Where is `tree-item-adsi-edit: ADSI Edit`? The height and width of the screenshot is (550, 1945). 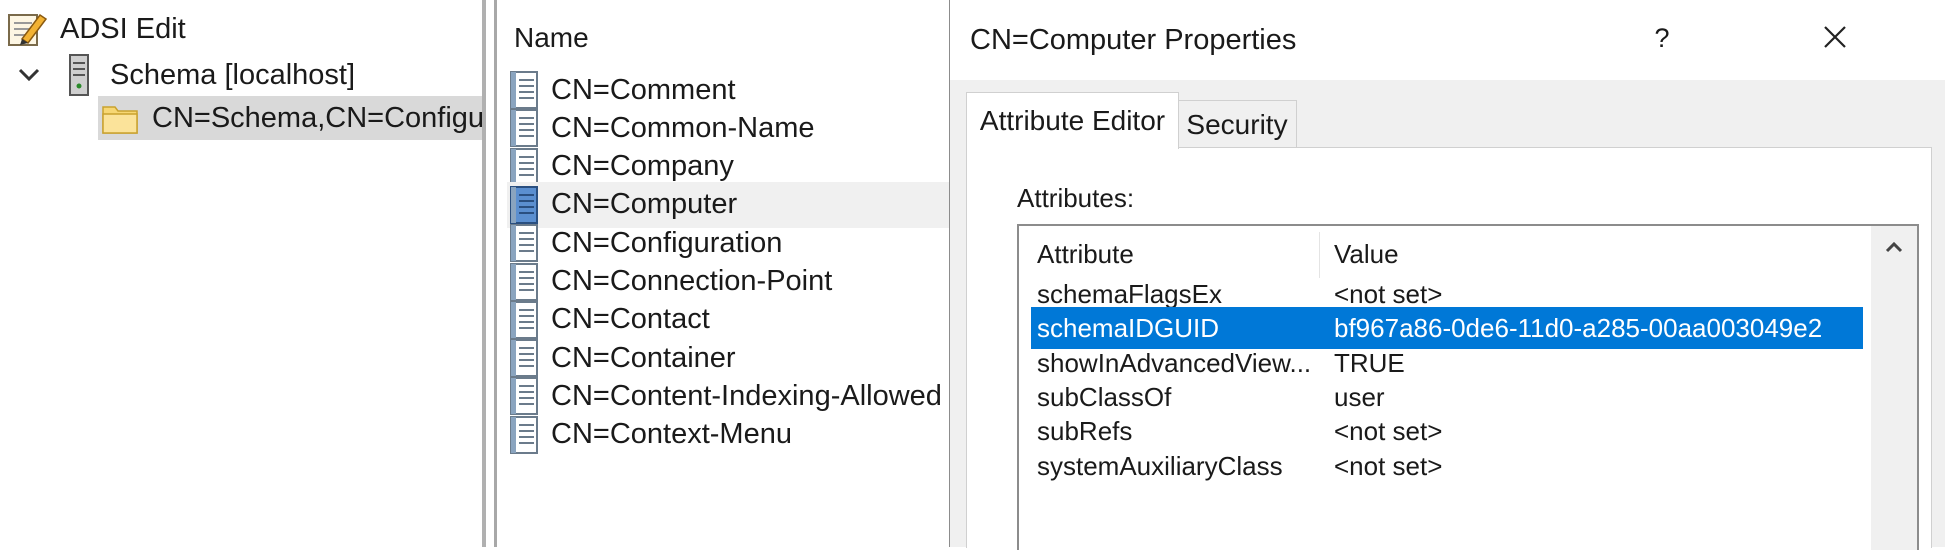
tree-item-adsi-edit: ADSI Edit is located at coordinates (96, 29).